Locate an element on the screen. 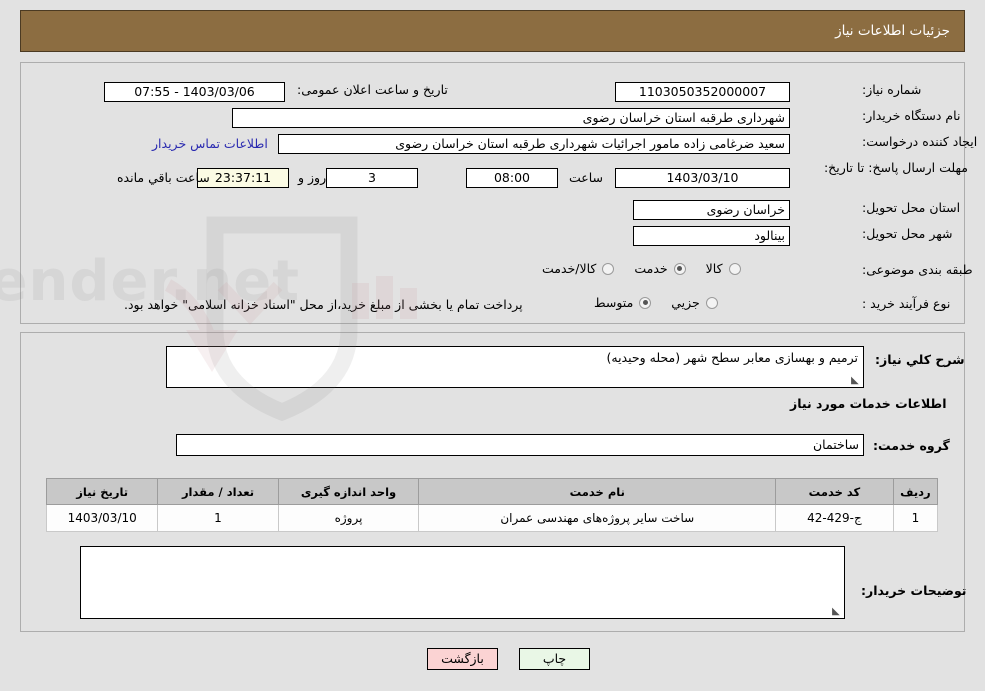 This screenshot has height=691, width=985. deadline-hour: 08:00 is located at coordinates (512, 178).